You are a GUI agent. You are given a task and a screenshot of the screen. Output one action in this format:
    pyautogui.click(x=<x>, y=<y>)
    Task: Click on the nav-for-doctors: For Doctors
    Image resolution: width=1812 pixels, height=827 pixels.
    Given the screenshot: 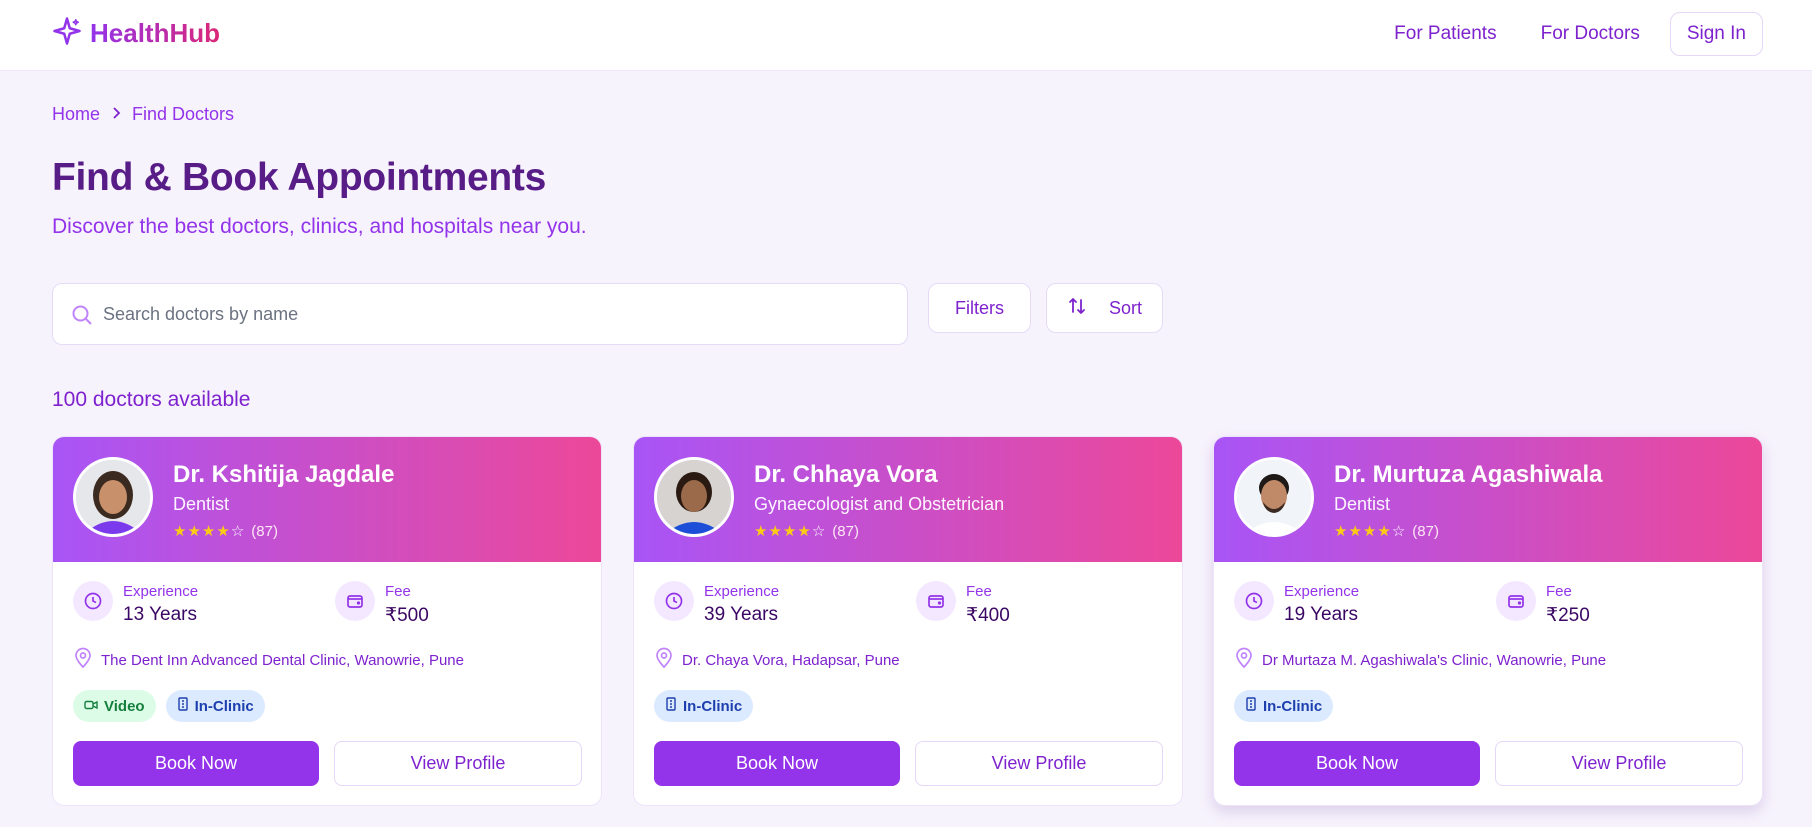 What is the action you would take?
    pyautogui.click(x=1590, y=34)
    